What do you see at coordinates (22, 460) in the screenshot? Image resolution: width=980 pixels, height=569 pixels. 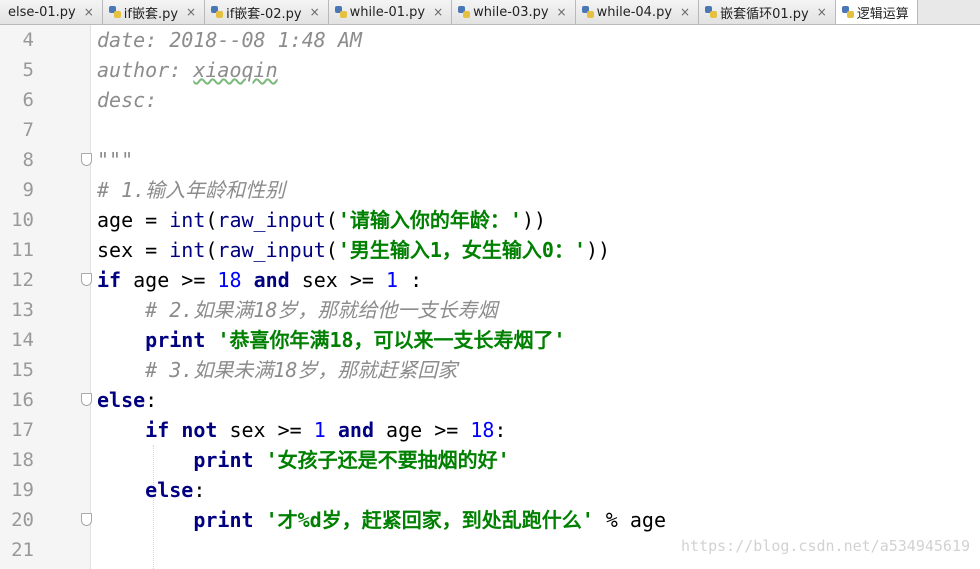 I see `line-number: 18` at bounding box center [22, 460].